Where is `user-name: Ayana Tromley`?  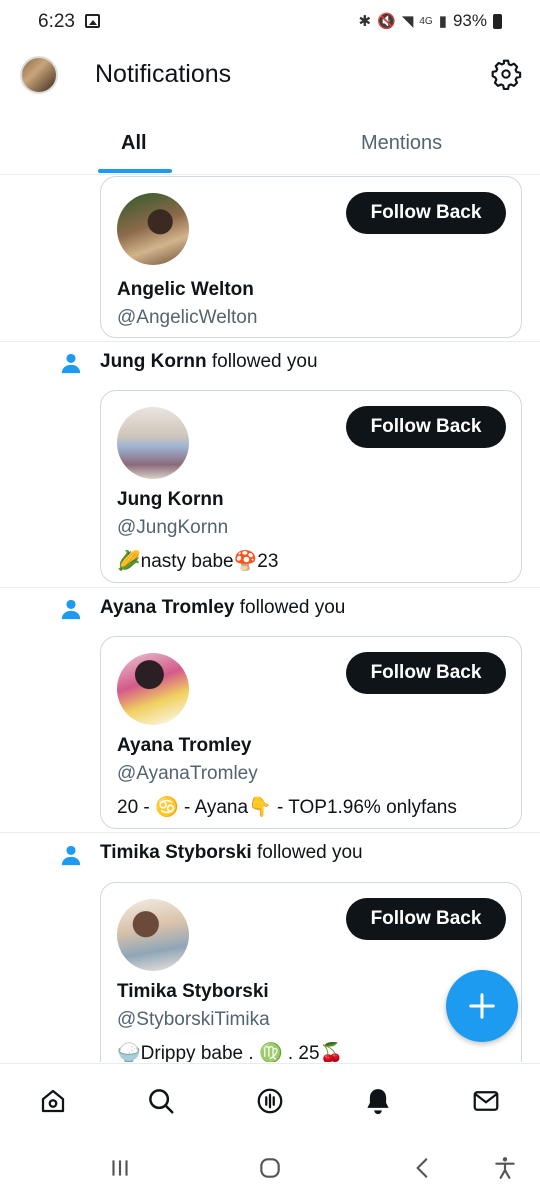 user-name: Ayana Tromley is located at coordinates (184, 746).